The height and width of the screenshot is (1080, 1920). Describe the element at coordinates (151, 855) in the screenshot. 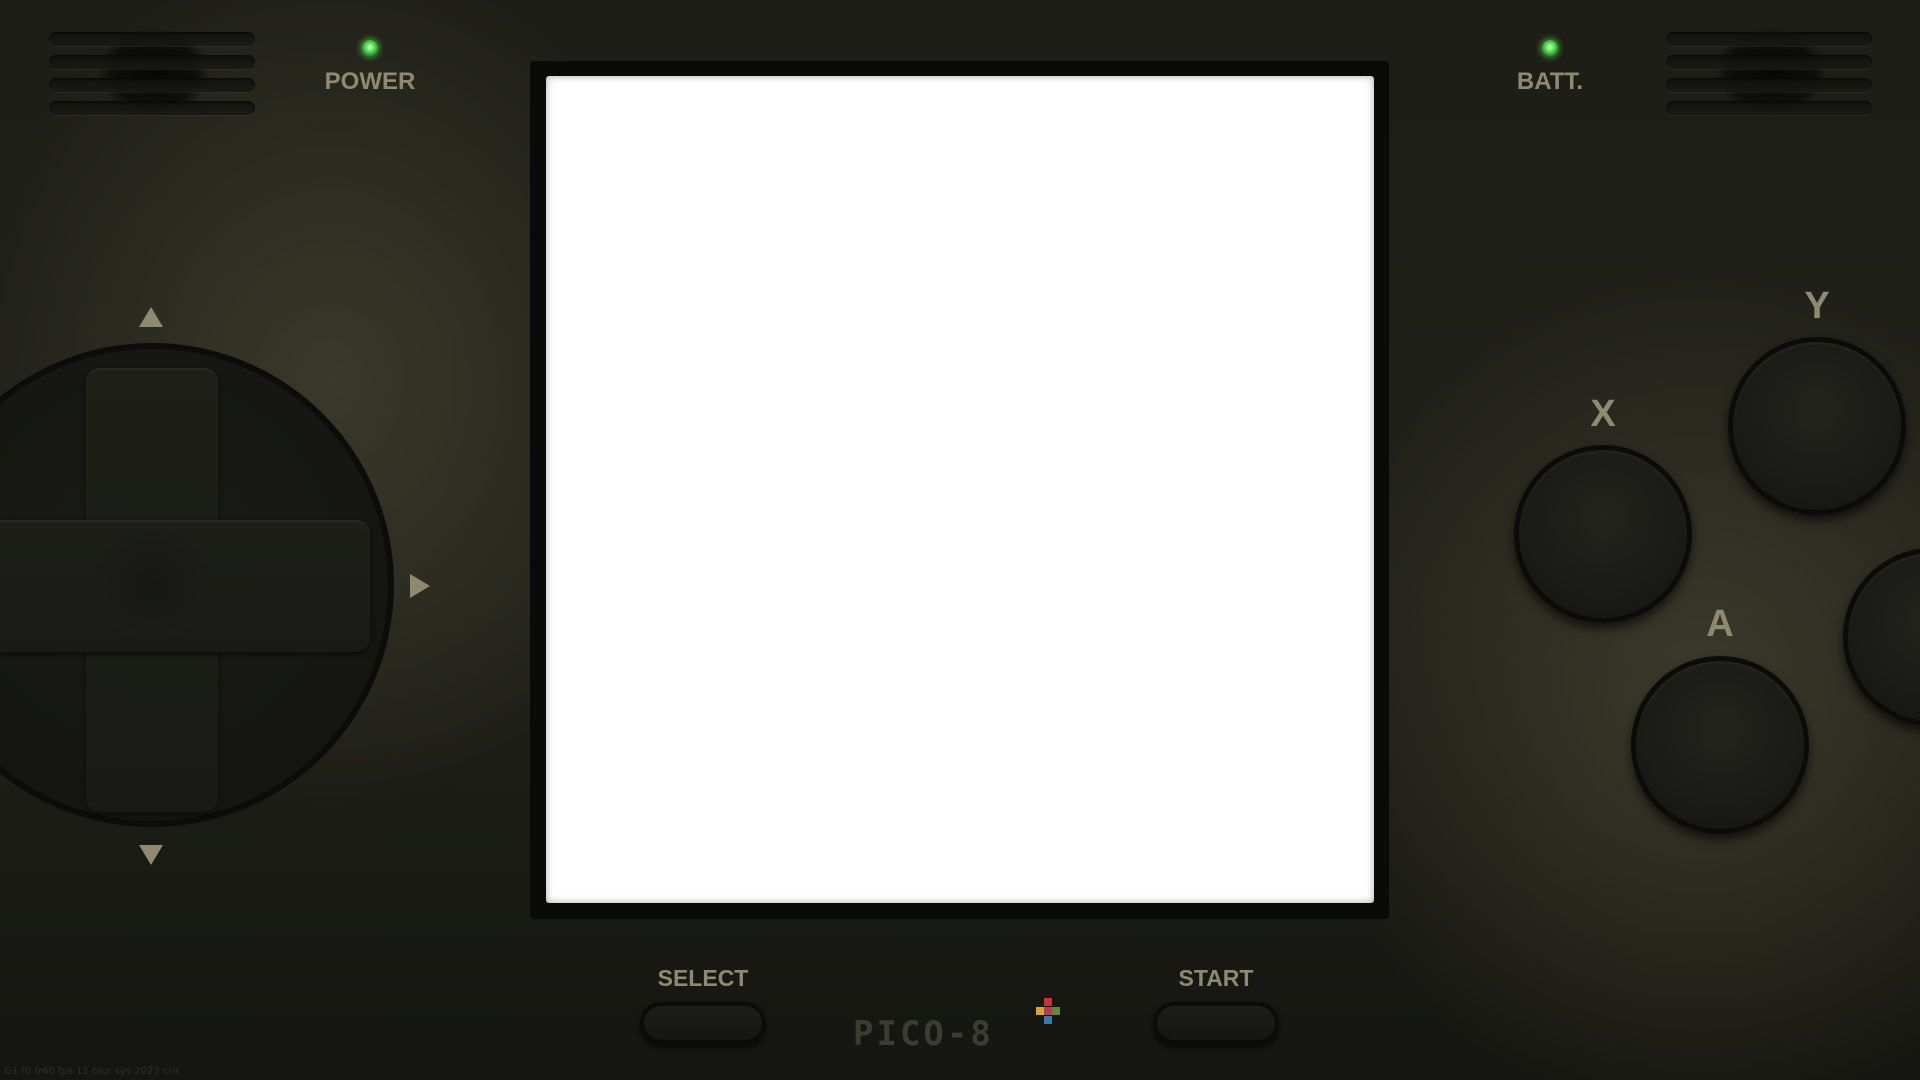

I see `dpad-down-arrow-icon` at that location.